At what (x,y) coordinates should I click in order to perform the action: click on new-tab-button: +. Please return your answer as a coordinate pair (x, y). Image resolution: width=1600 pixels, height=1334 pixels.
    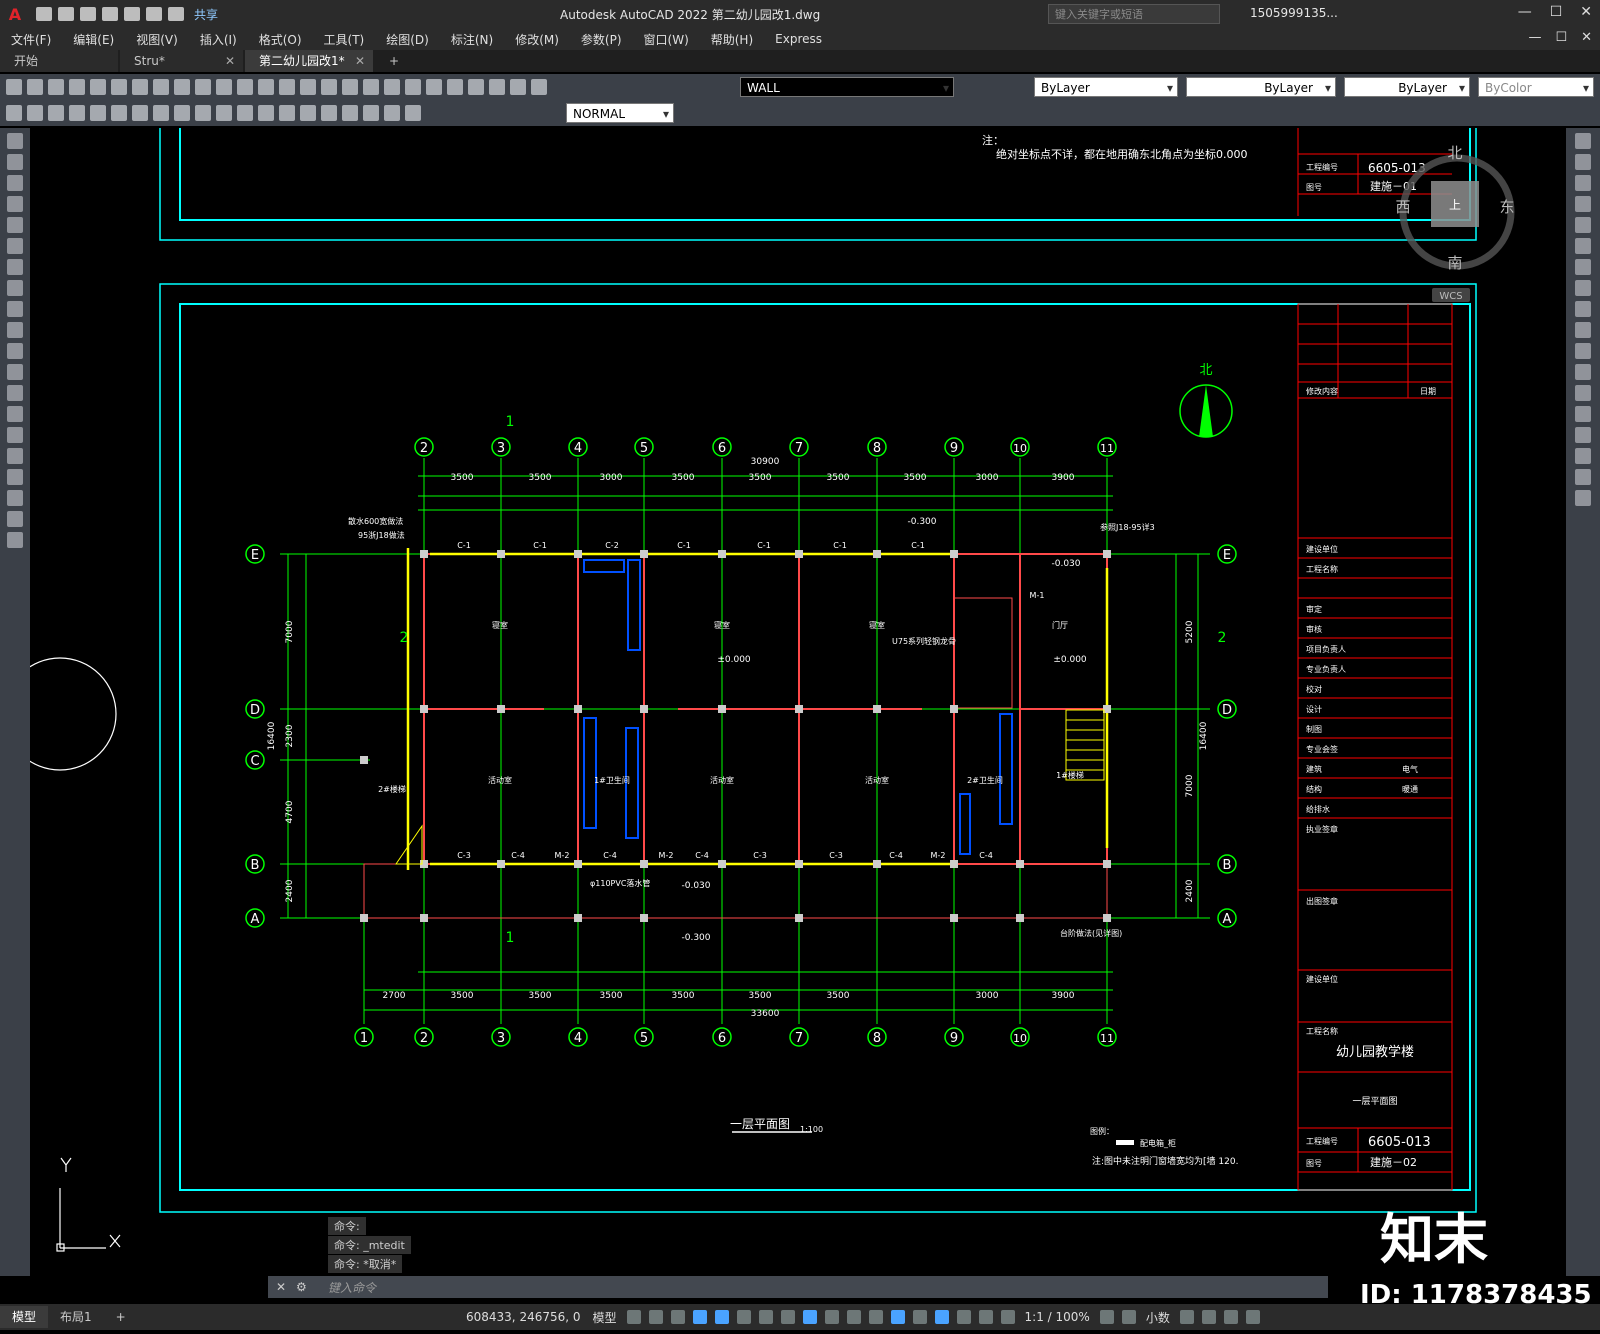
    Looking at the image, I should click on (396, 61).